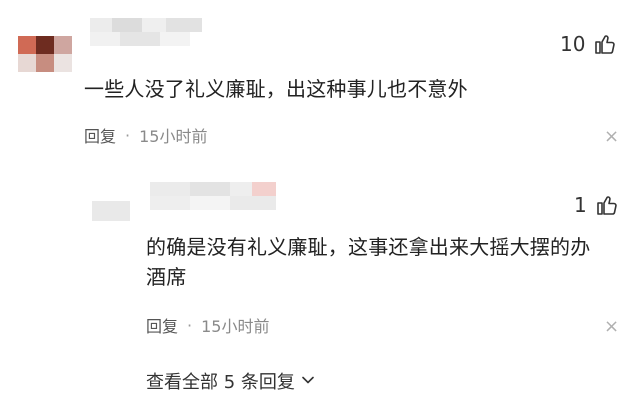  Describe the element at coordinates (573, 44) in the screenshot. I see `like-count: 10` at that location.